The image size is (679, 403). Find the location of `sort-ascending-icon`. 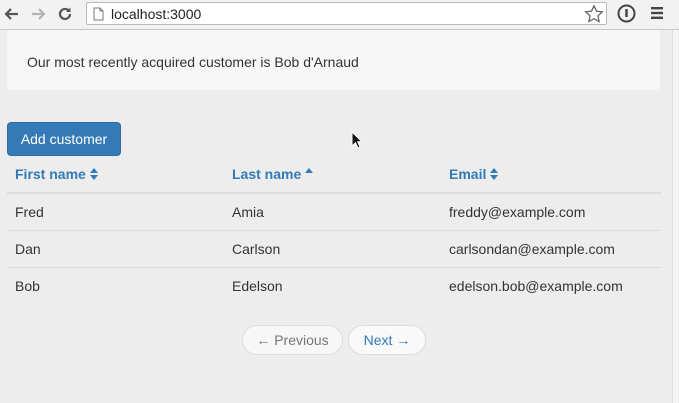

sort-ascending-icon is located at coordinates (309, 175).